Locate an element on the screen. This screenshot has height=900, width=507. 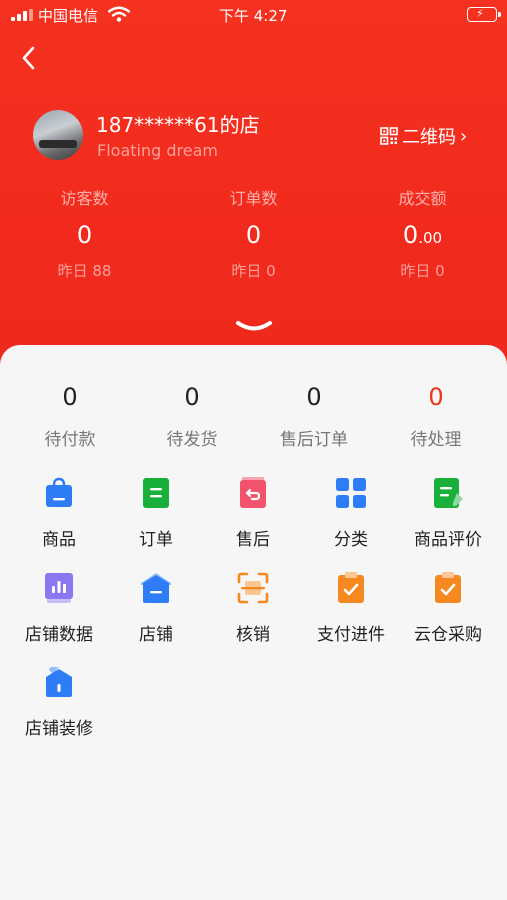
store-icon is located at coordinates (156, 588).